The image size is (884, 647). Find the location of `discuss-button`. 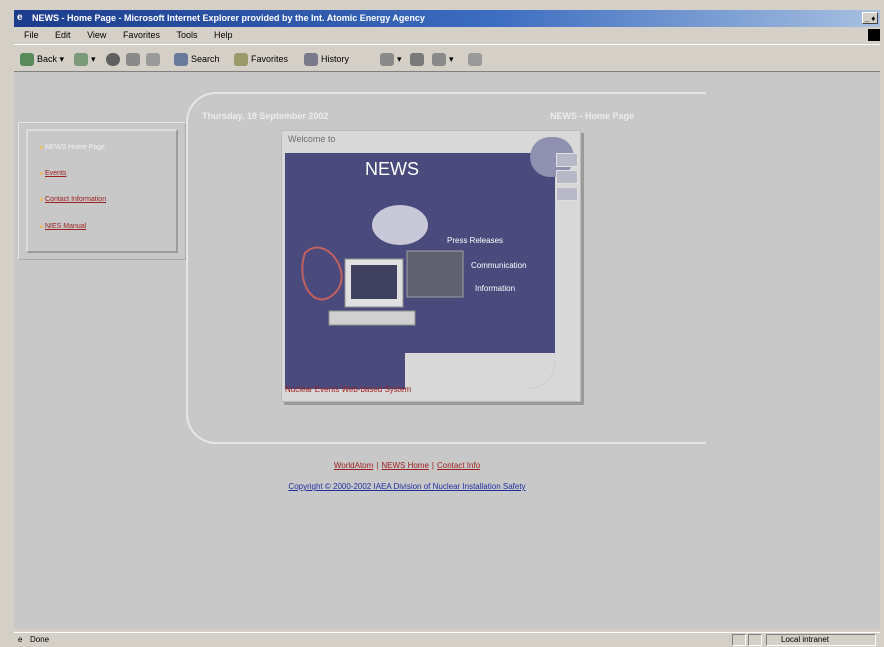

discuss-button is located at coordinates (476, 59).